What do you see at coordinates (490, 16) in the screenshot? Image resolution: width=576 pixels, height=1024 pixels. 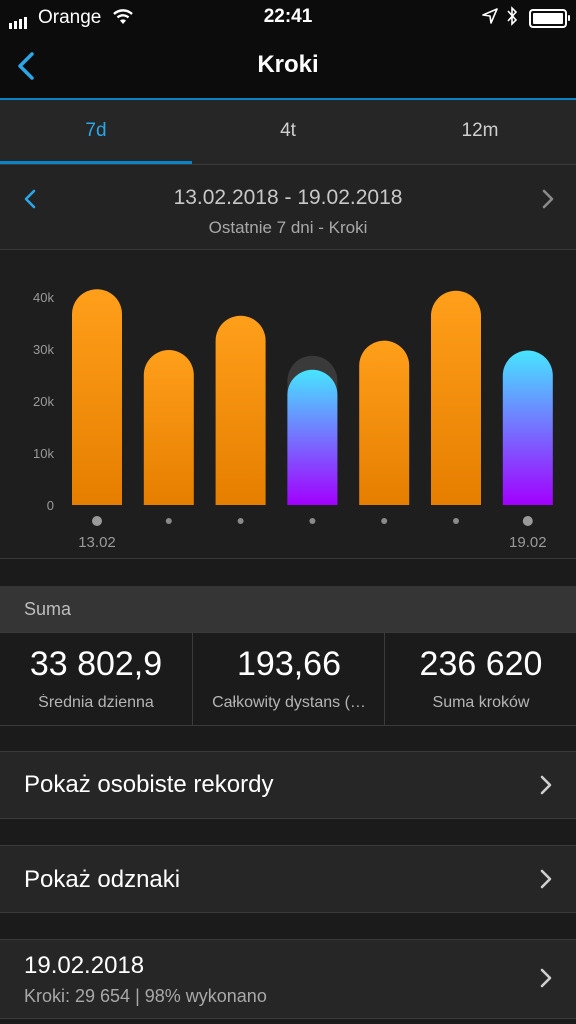 I see `location-arrow-icon` at bounding box center [490, 16].